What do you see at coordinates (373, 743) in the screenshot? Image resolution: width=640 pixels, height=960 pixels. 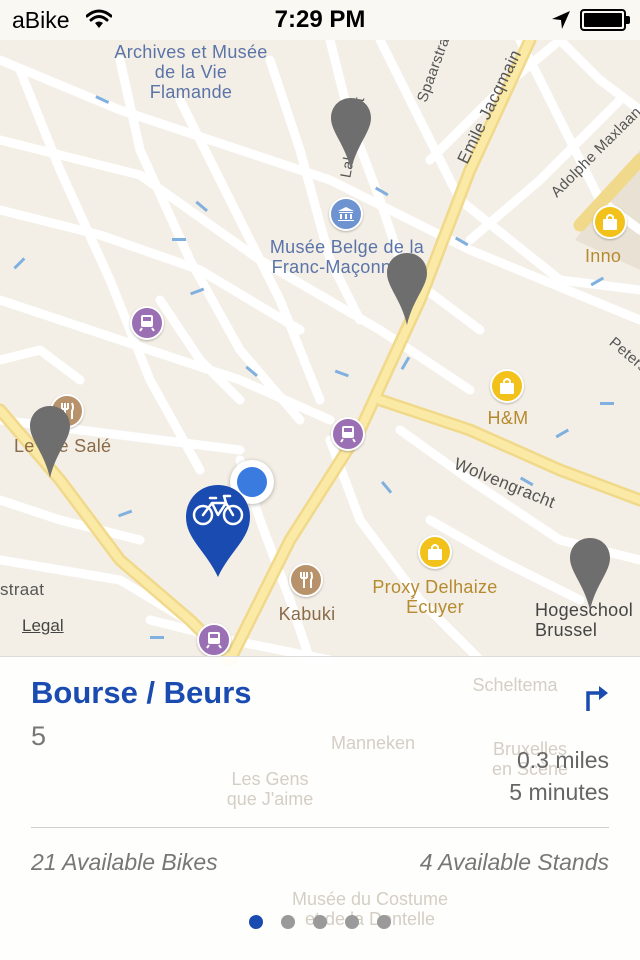 I see `map-label-behind-panel: Manneken` at bounding box center [373, 743].